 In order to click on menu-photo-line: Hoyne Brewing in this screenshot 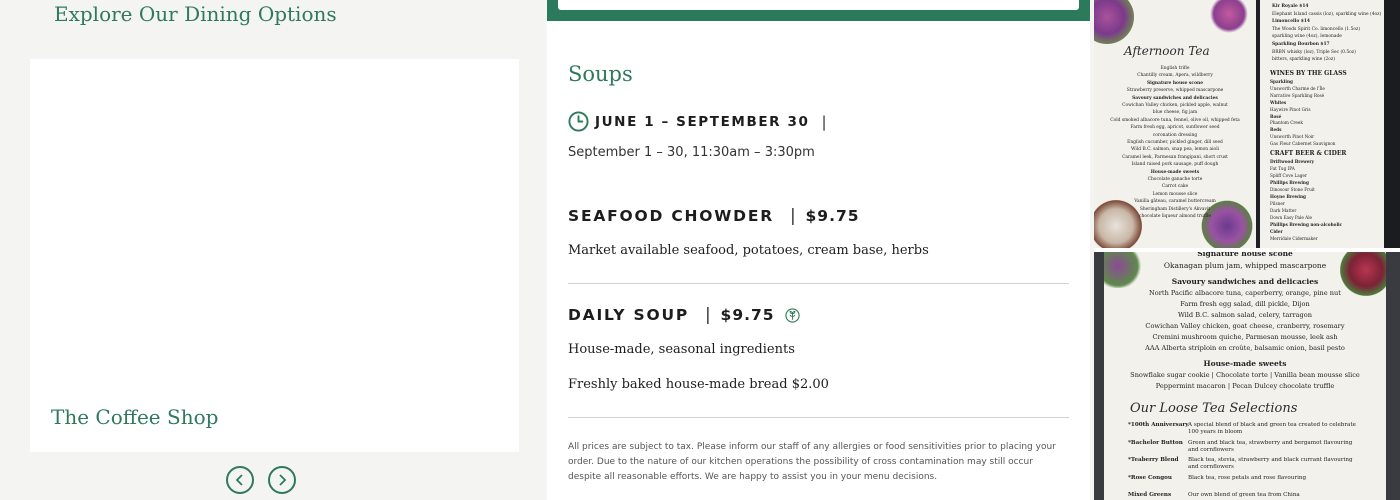, I will do `click(1288, 196)`.